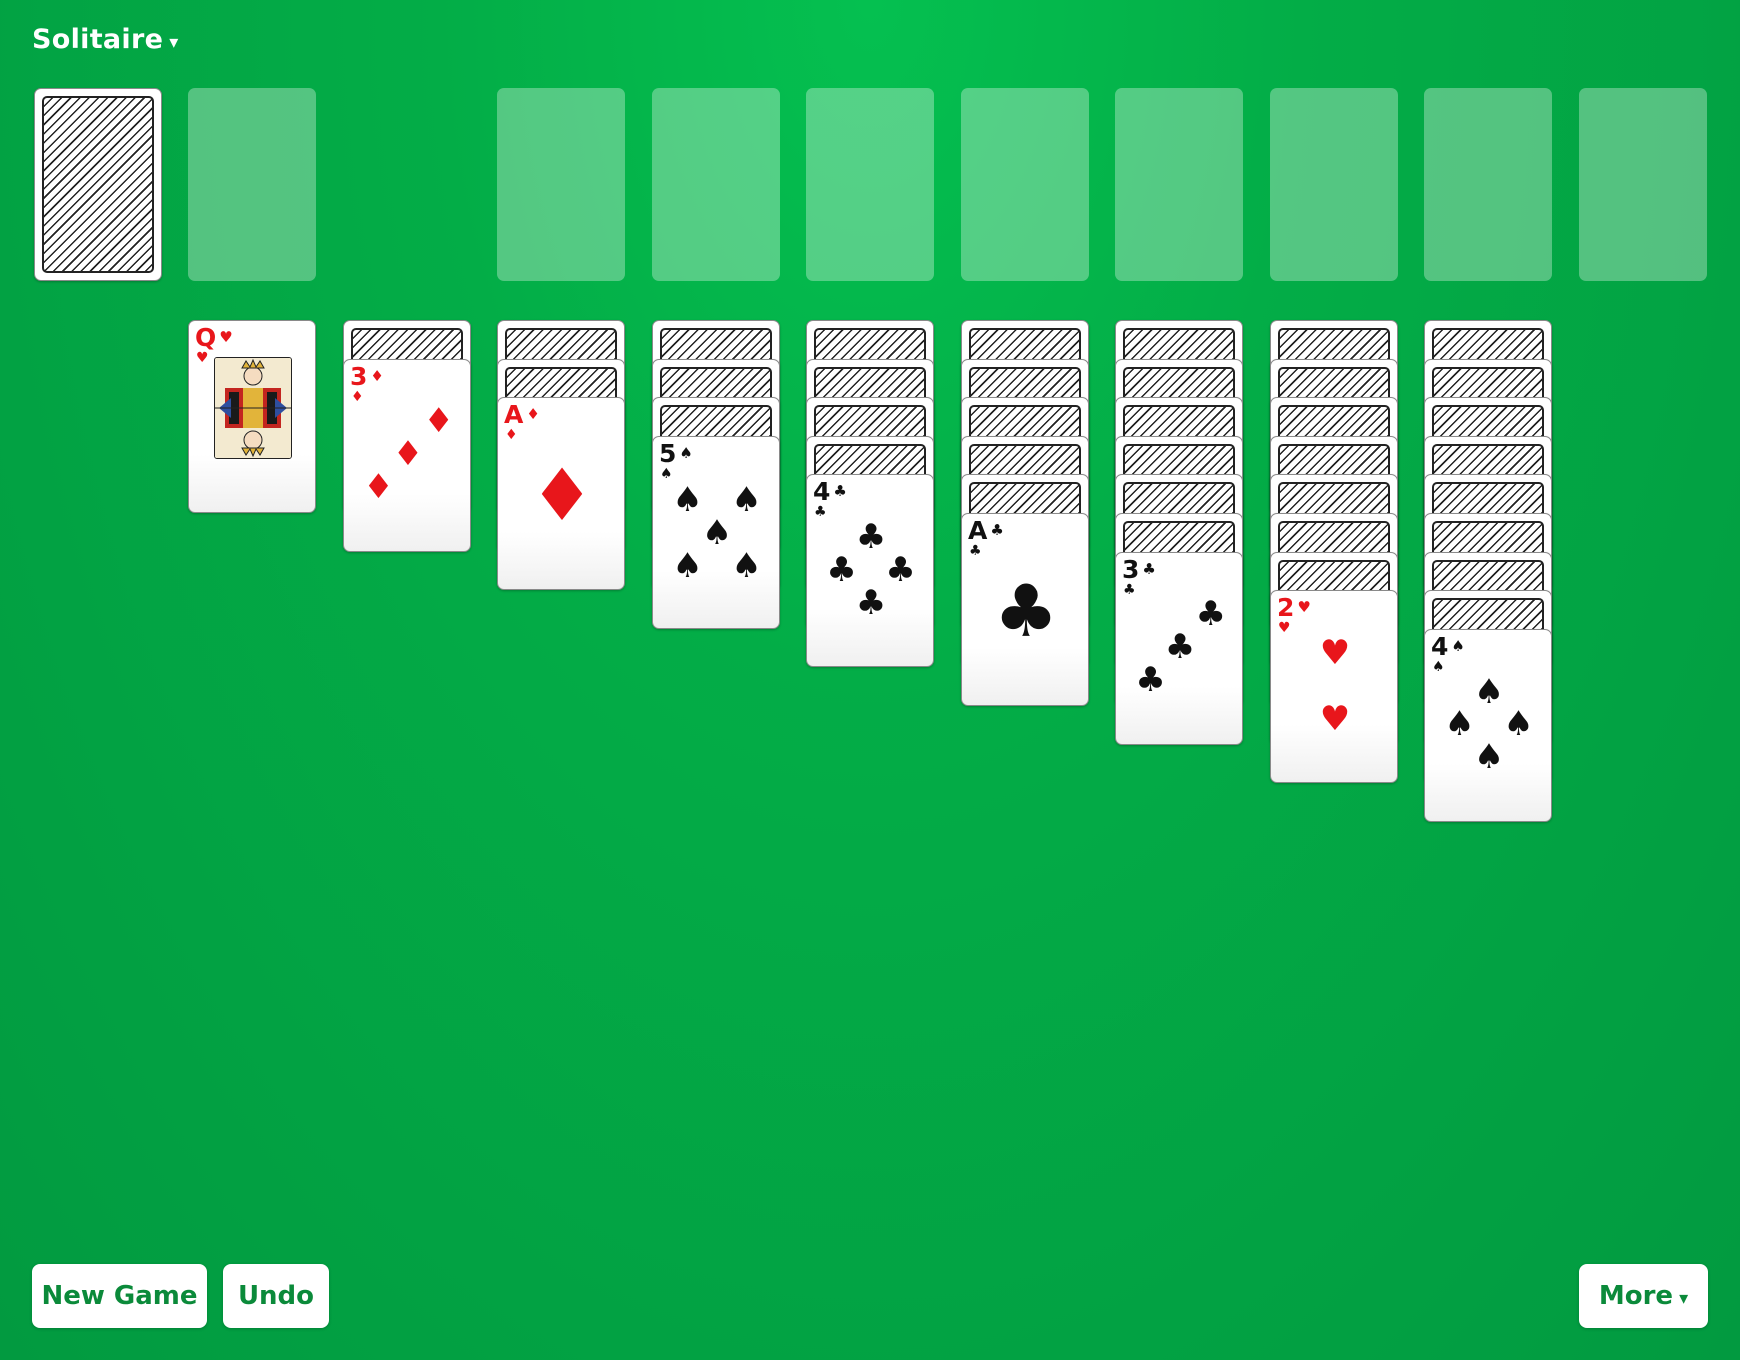 The height and width of the screenshot is (1360, 1740). Describe the element at coordinates (870, 571) in the screenshot. I see `card-4-of-clubs: 4 ♣ ♣ ♣ ♣ ♣ ♣` at that location.